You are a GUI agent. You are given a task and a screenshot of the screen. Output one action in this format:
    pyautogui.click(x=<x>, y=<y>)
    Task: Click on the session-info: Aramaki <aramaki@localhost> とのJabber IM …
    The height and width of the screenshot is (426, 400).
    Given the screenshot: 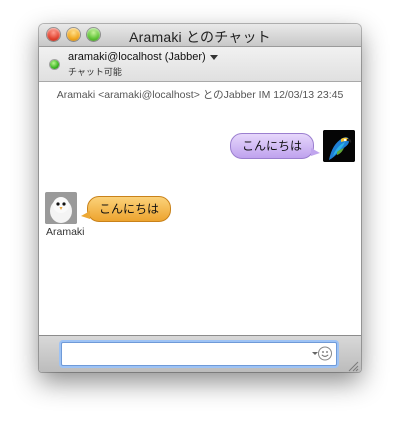 What is the action you would take?
    pyautogui.click(x=200, y=95)
    